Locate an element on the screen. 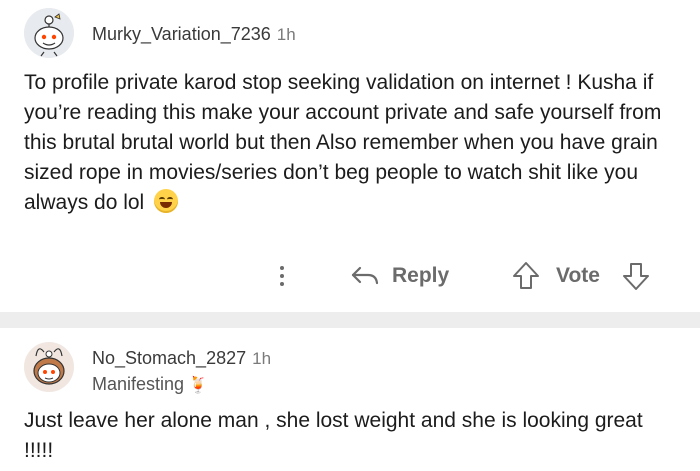 Image resolution: width=700 pixels, height=471 pixels. comment-action-bar: Reply Vote is located at coordinates (350, 276).